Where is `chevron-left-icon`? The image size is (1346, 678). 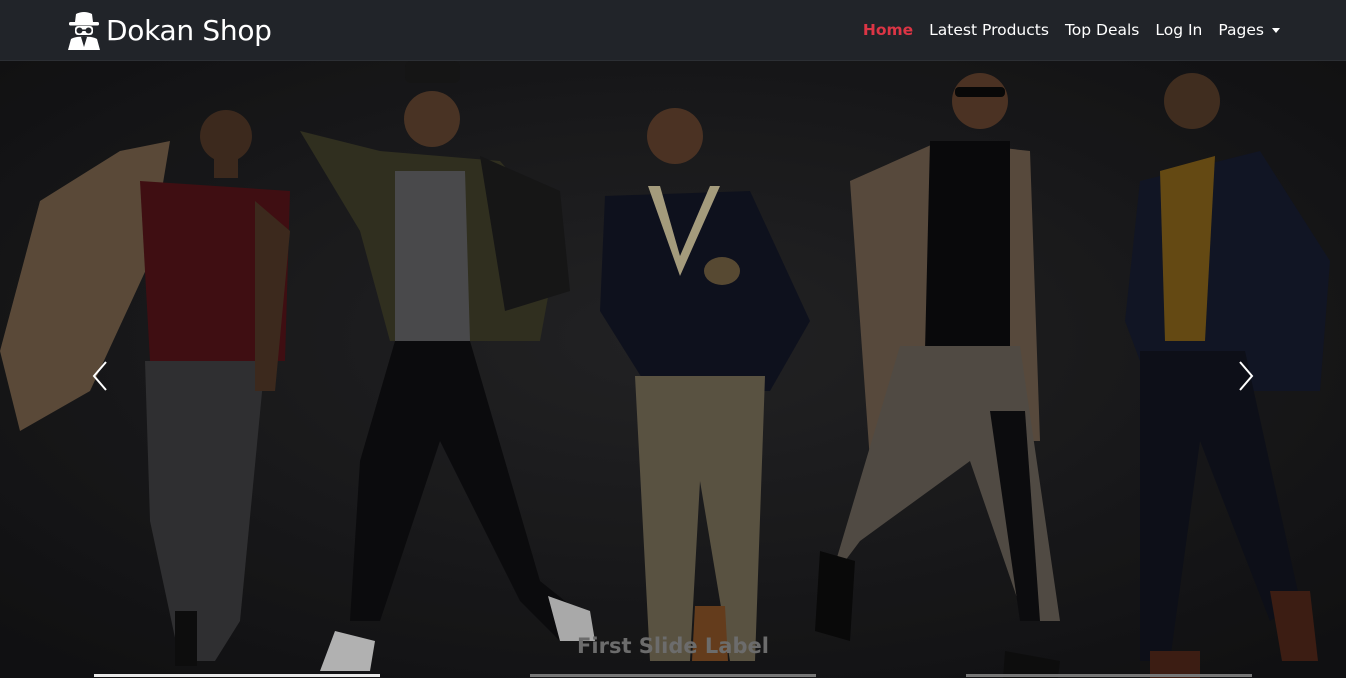 chevron-left-icon is located at coordinates (99, 376).